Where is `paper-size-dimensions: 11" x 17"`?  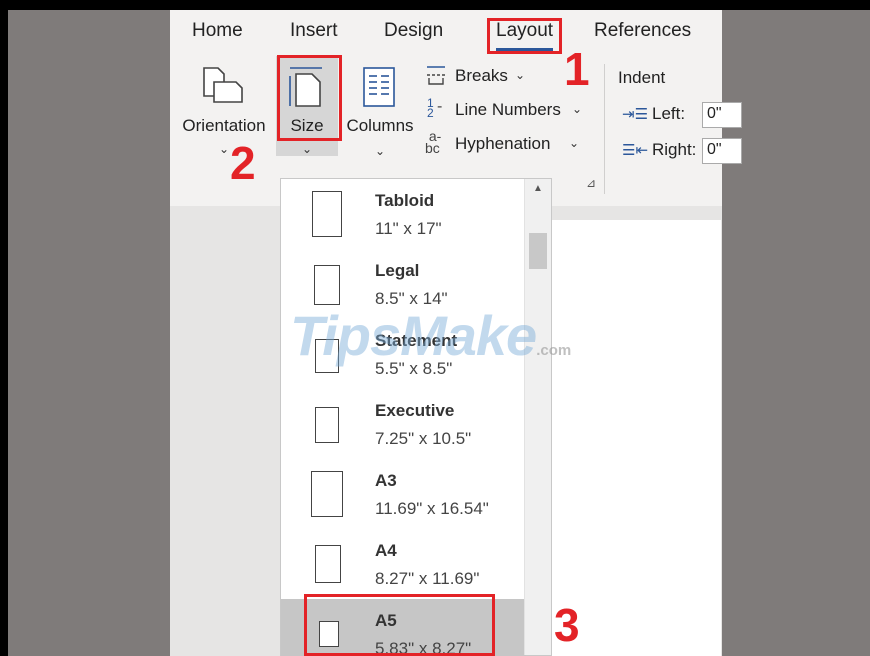
paper-size-dimensions: 11" x 17" is located at coordinates (408, 228).